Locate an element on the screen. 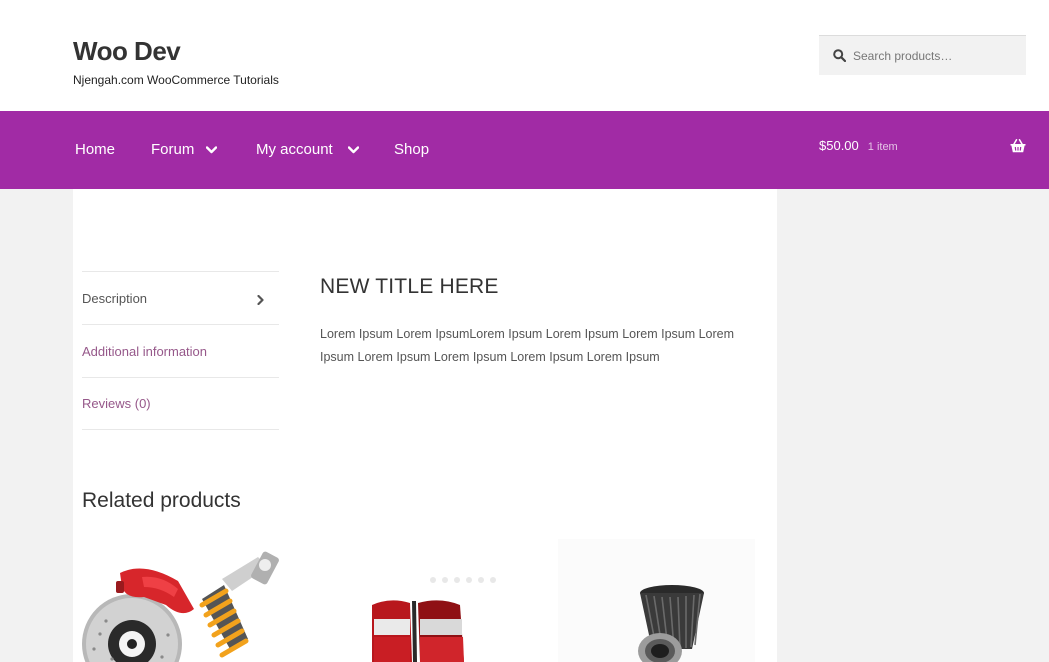  site-title: Woo Dev is located at coordinates (127, 51).